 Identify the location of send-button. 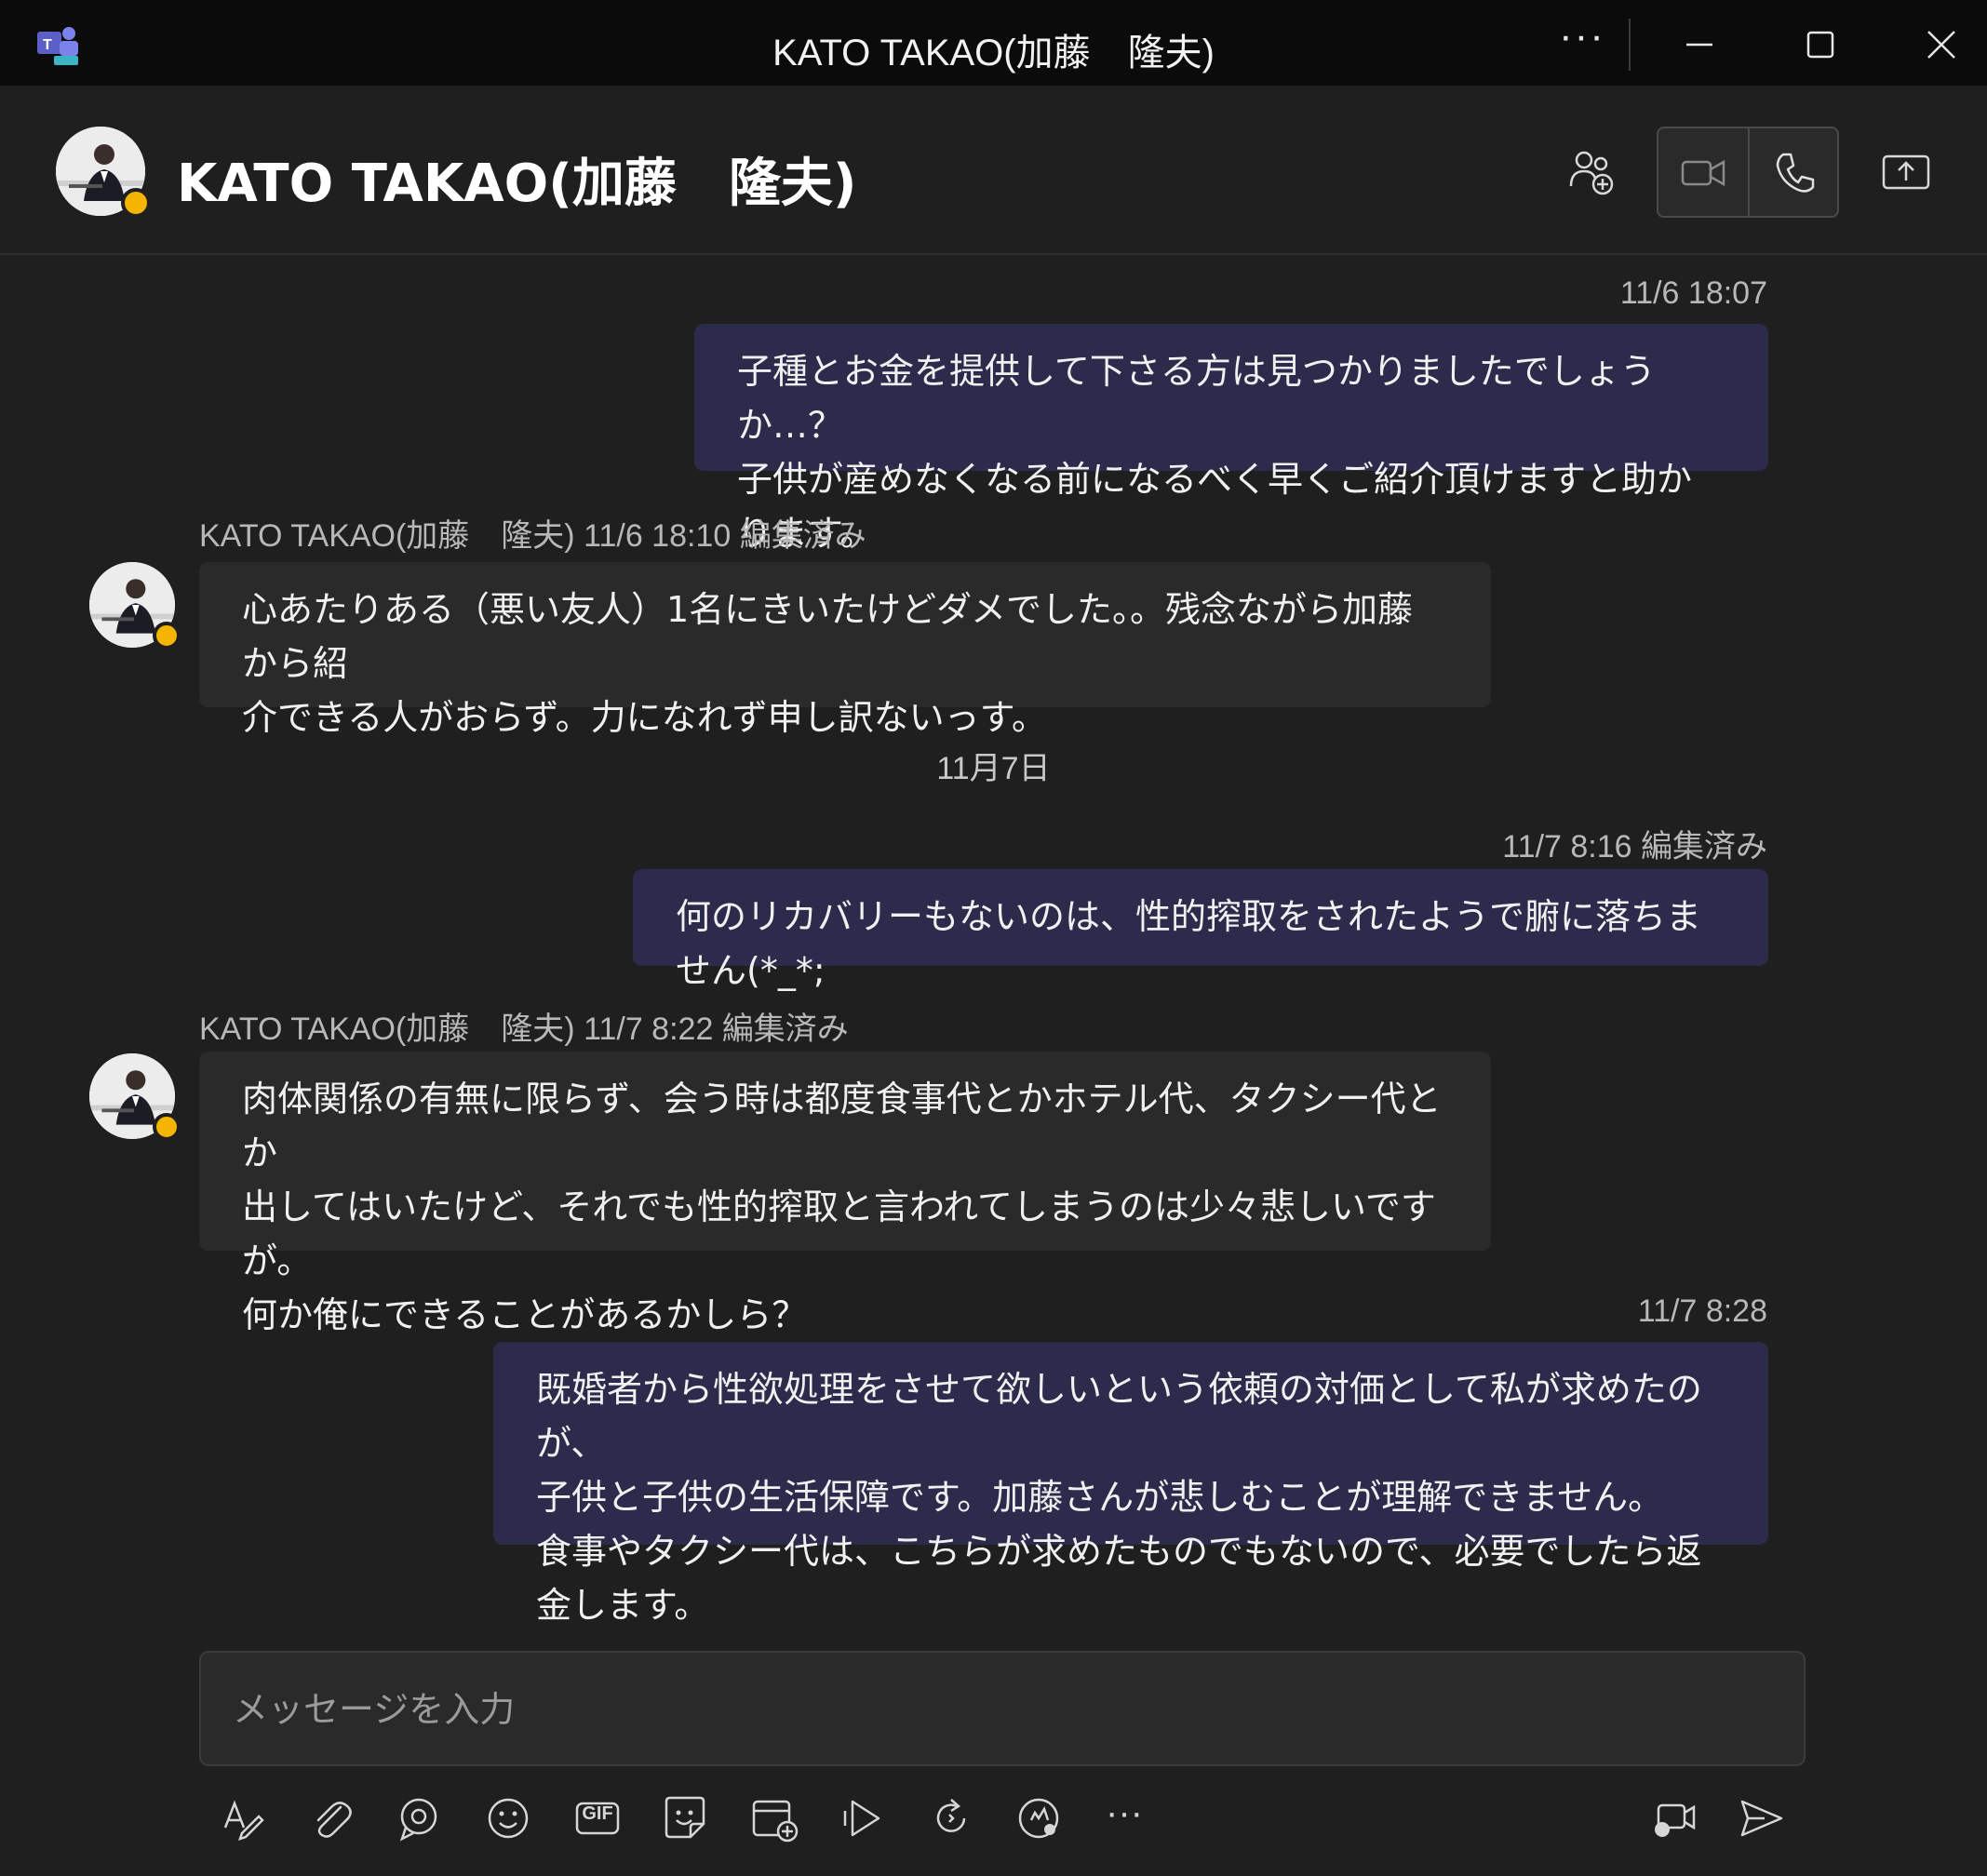
(1761, 1818).